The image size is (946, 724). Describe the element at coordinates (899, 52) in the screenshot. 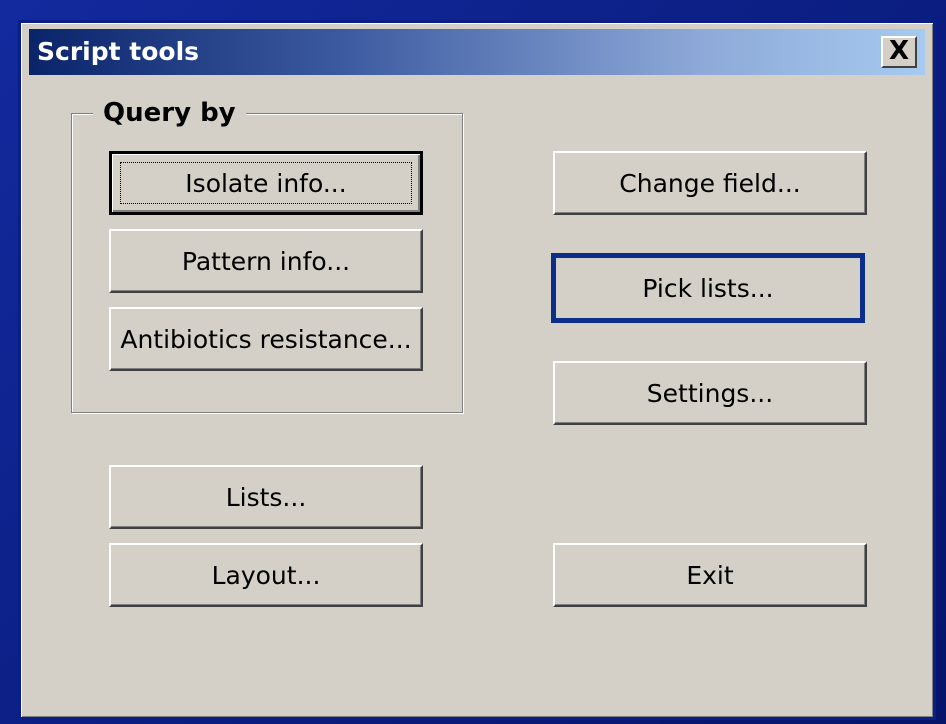

I see `close-button: X` at that location.